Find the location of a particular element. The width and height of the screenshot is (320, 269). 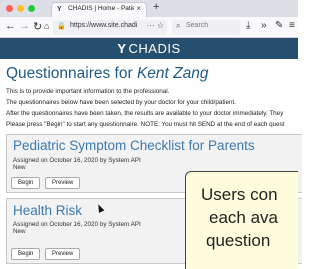

maximize-window-icon is located at coordinates (31, 8).